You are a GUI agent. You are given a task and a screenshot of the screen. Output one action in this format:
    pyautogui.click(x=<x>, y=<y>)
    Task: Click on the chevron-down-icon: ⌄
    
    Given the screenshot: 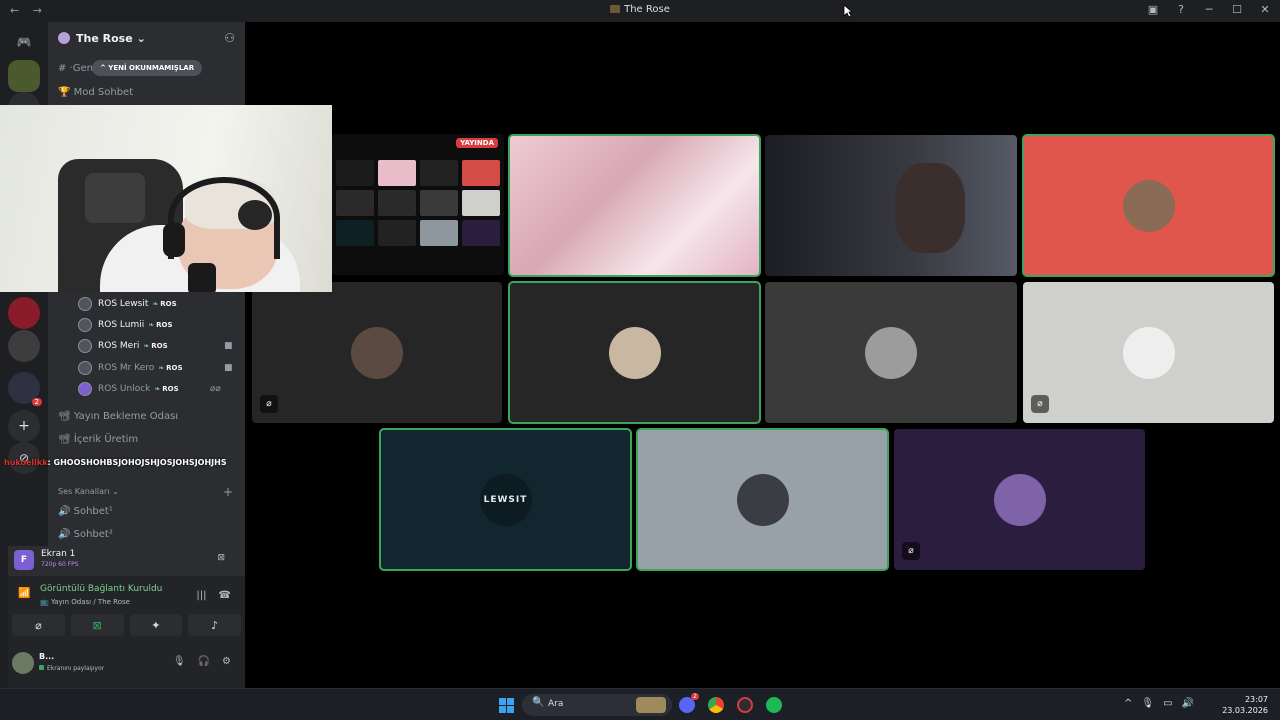 What is the action you would take?
    pyautogui.click(x=141, y=38)
    